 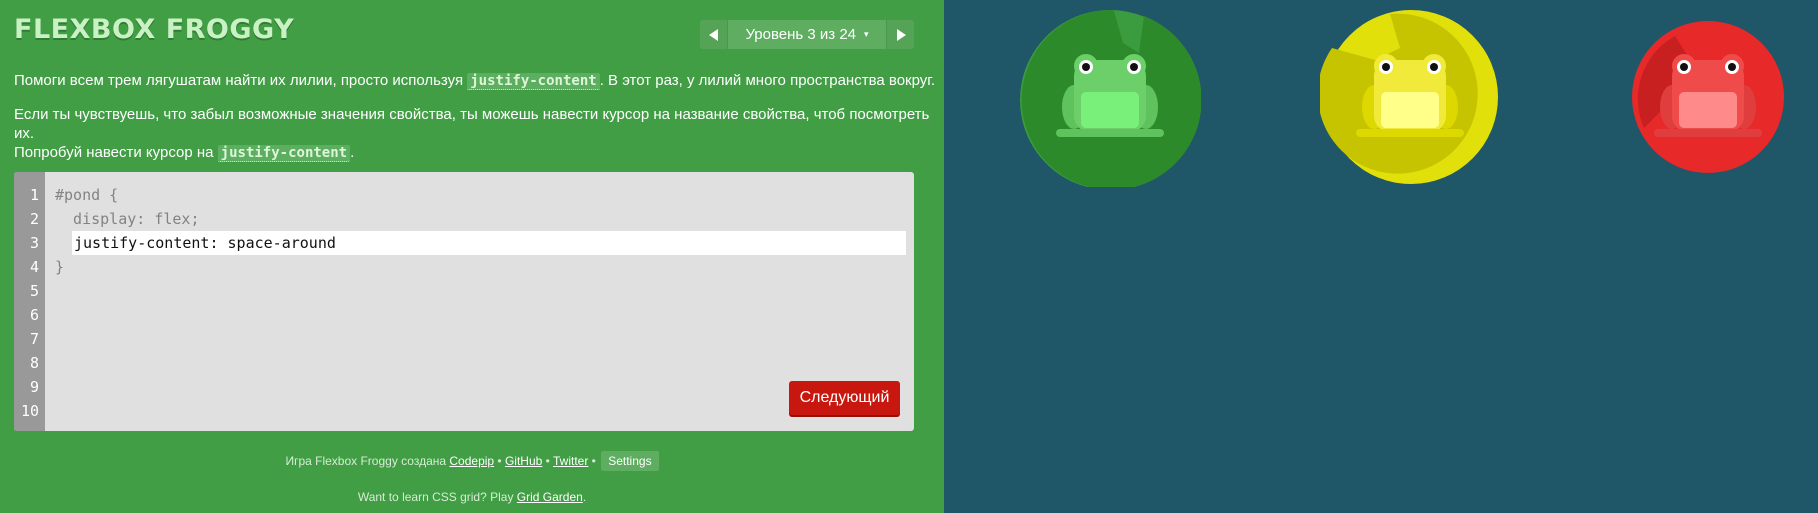 What do you see at coordinates (866, 34) in the screenshot?
I see `caret-down-icon: ▾` at bounding box center [866, 34].